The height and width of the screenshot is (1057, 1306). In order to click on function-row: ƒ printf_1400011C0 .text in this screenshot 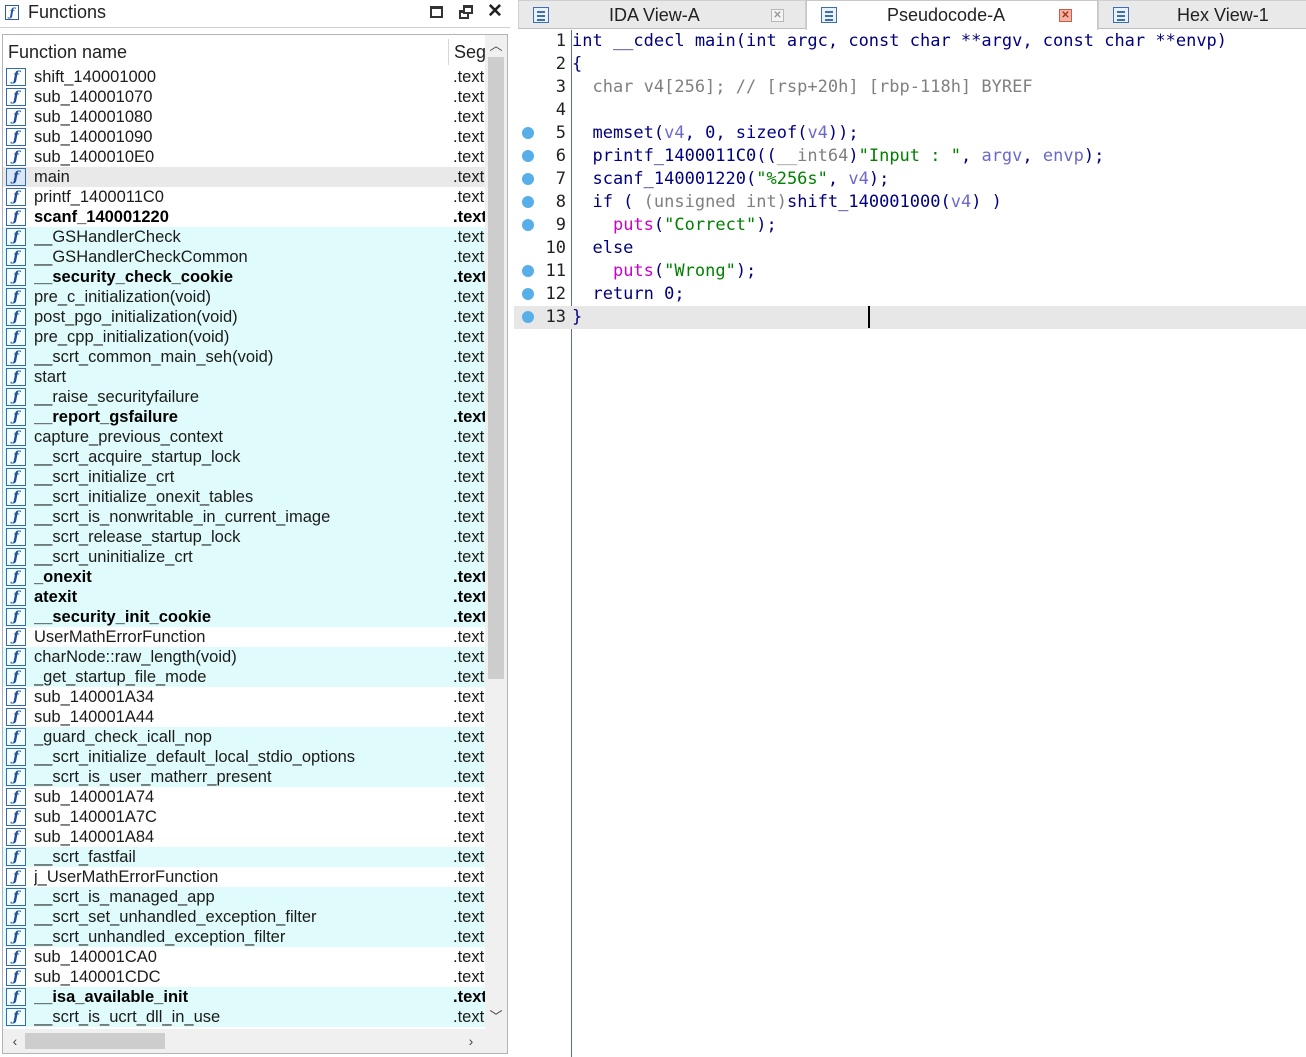, I will do `click(244, 197)`.